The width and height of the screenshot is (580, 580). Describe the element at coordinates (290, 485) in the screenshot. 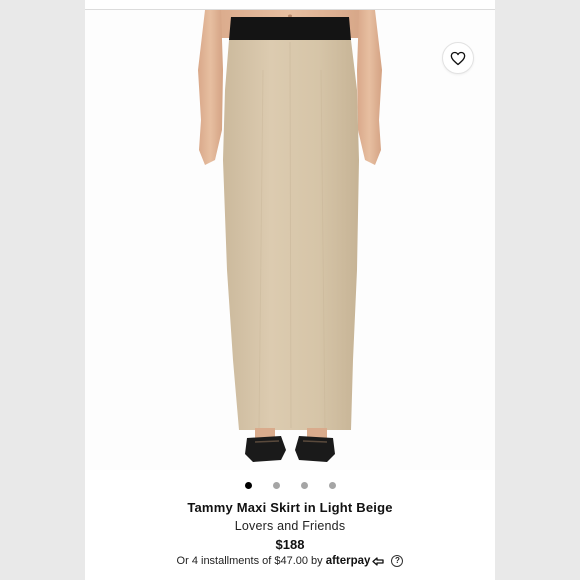

I see `carousel-dots` at that location.